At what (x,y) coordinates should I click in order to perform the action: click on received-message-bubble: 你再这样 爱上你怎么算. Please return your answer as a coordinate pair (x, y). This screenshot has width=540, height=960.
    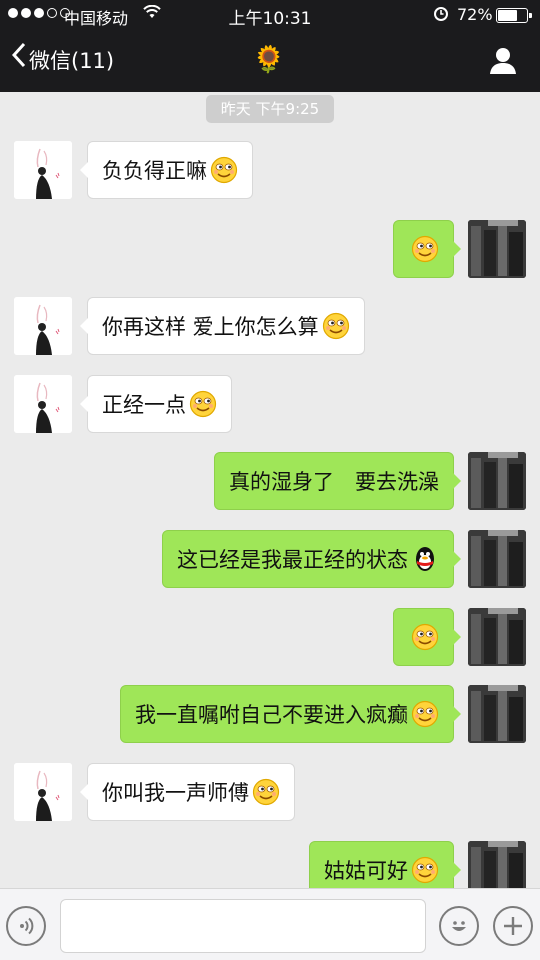
    Looking at the image, I should click on (222, 326).